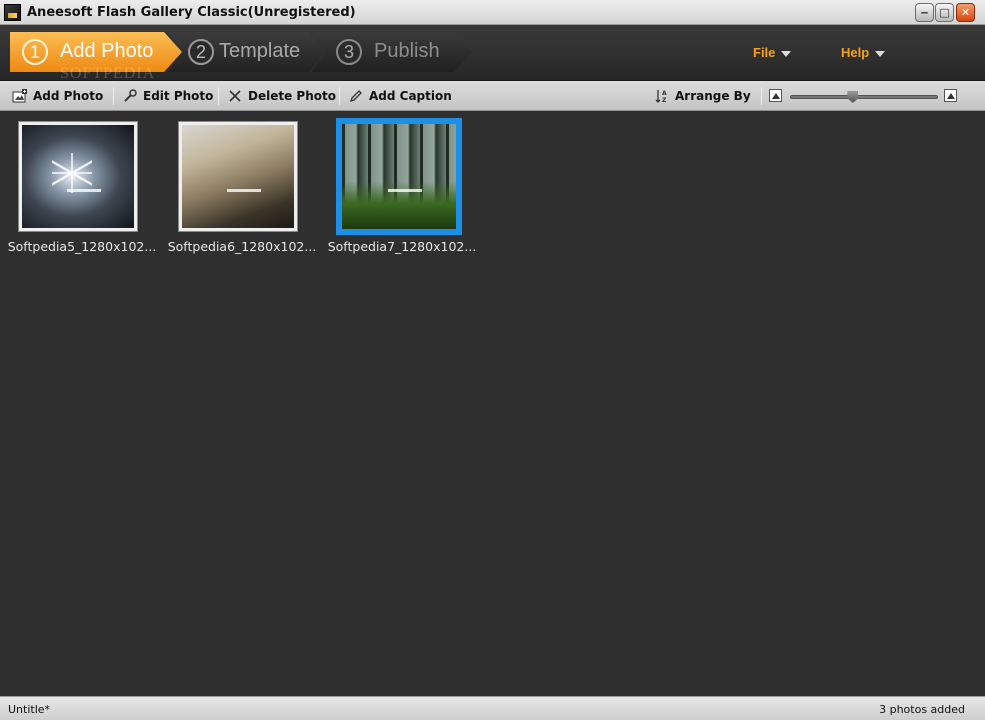 This screenshot has height=720, width=985. I want to click on step-template: 2 Template, so click(247, 52).